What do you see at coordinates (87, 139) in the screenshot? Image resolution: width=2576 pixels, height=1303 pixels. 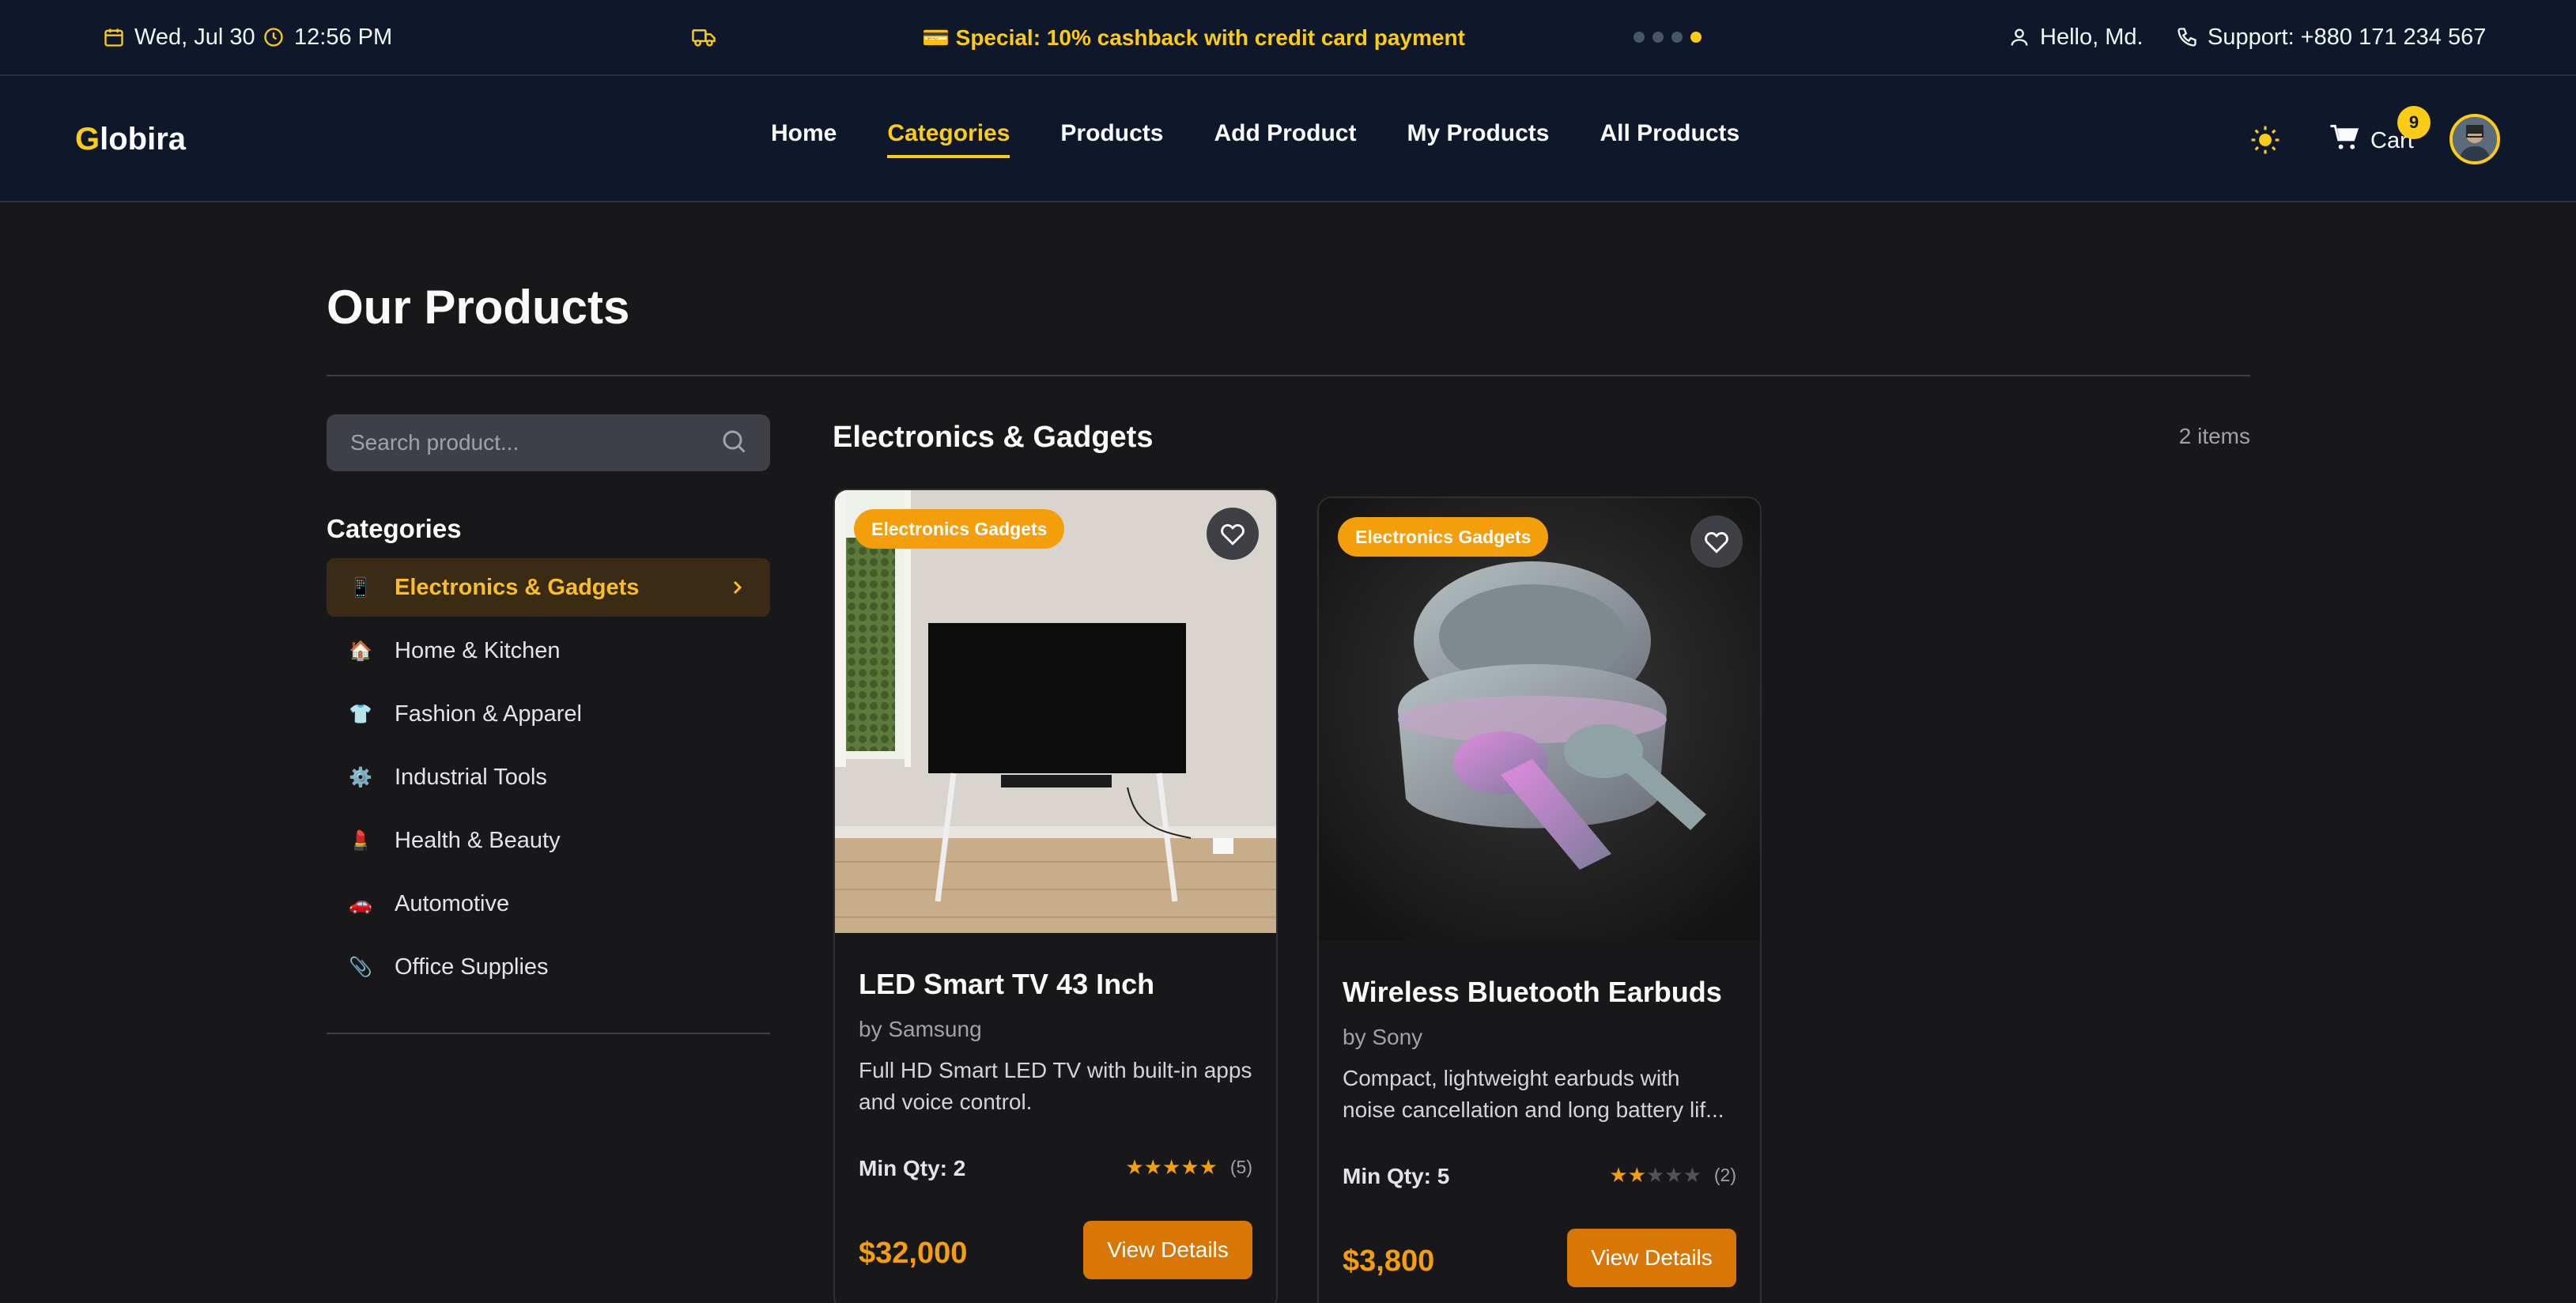 I see `logo-letter: G` at bounding box center [87, 139].